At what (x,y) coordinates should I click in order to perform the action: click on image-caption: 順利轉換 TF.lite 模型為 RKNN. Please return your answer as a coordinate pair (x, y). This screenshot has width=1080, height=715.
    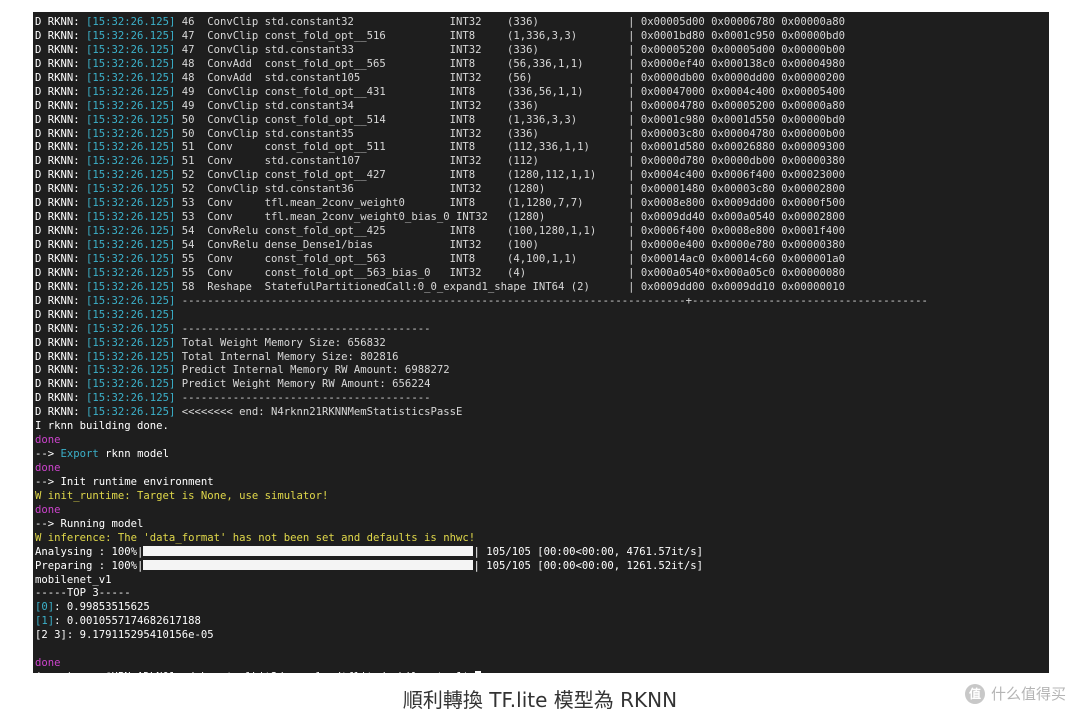
    Looking at the image, I should click on (540, 700).